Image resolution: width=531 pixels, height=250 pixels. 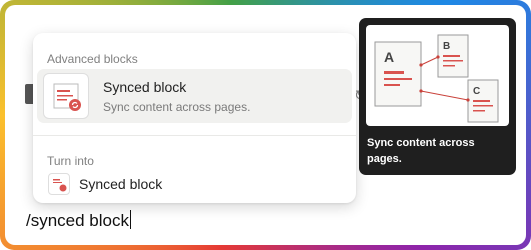 I want to click on editor-input-line: /synced block, so click(x=78, y=220).